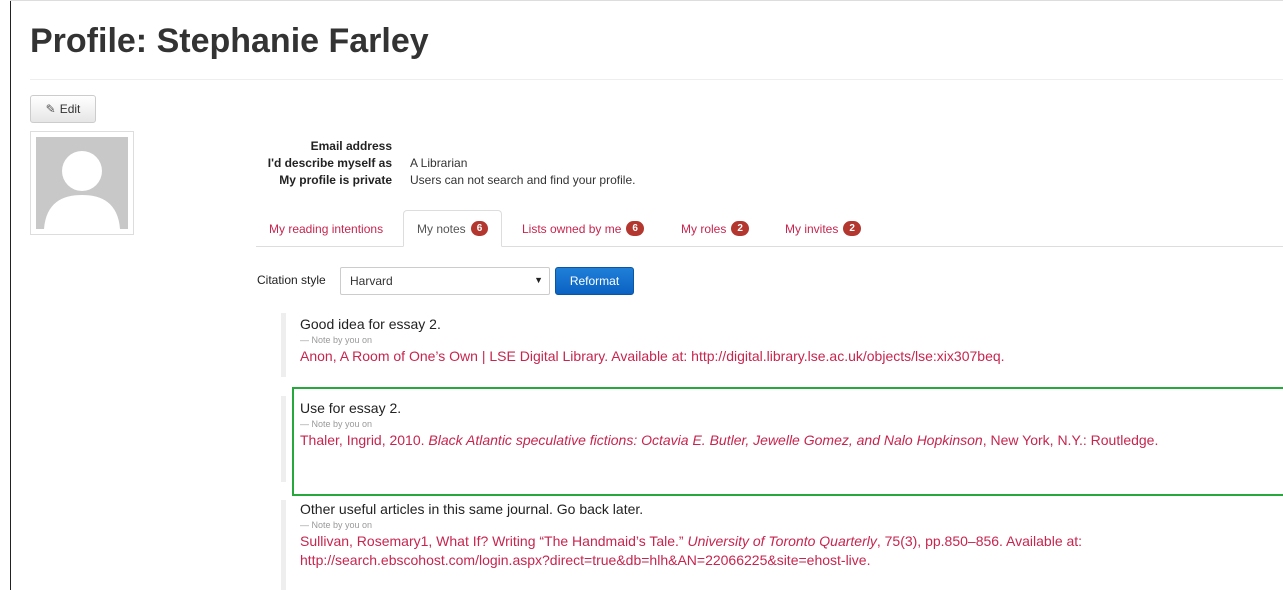 This screenshot has width=1283, height=590. I want to click on window-edge, so click(10, 295).